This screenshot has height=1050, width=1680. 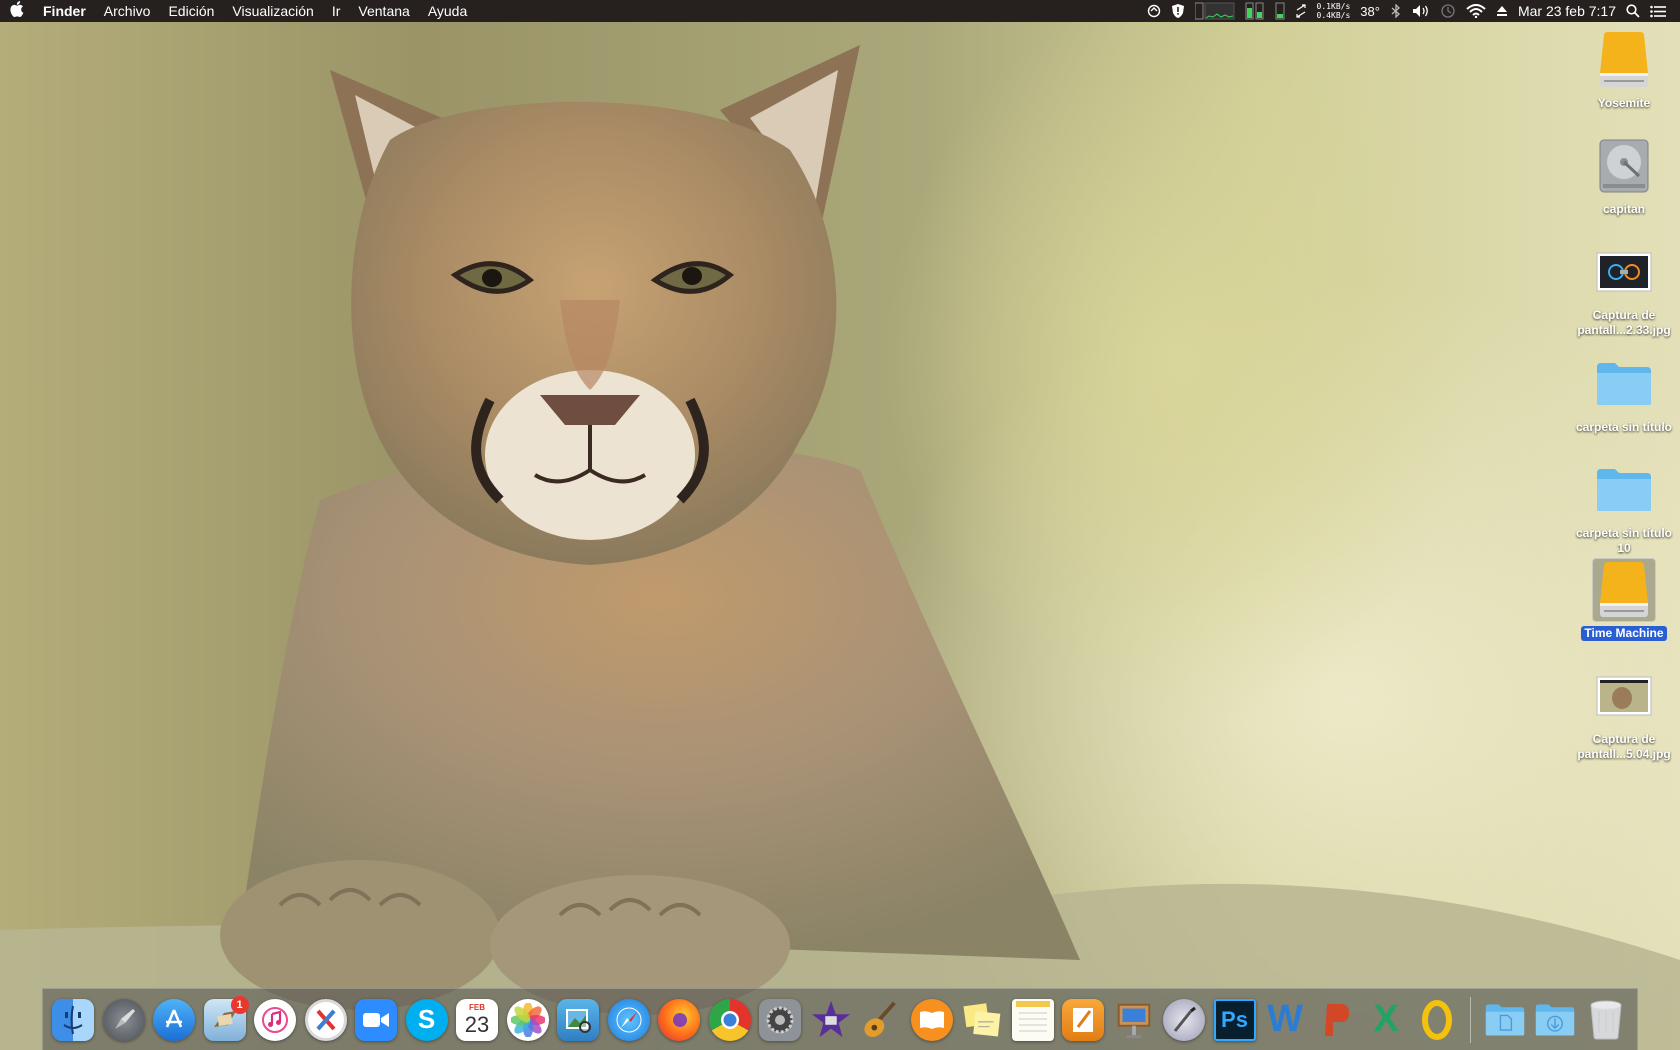 I want to click on ibooks-icon, so click(x=931, y=1019).